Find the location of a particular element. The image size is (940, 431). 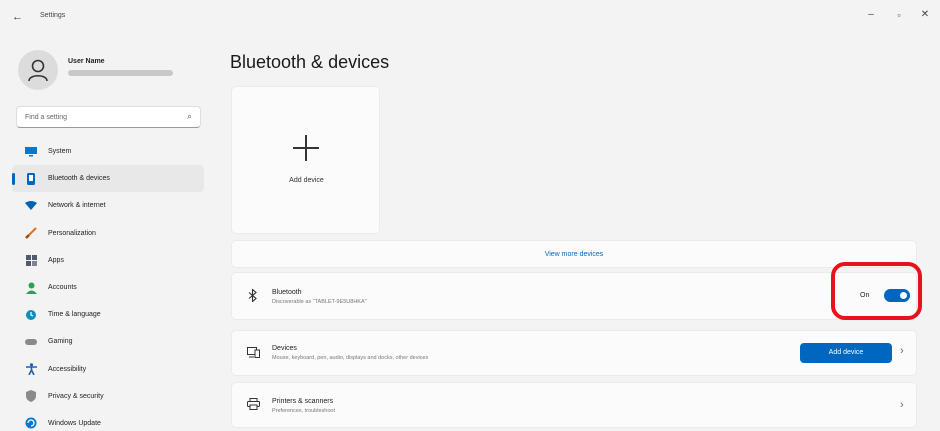

add-device-tile: Add device is located at coordinates (305, 160).